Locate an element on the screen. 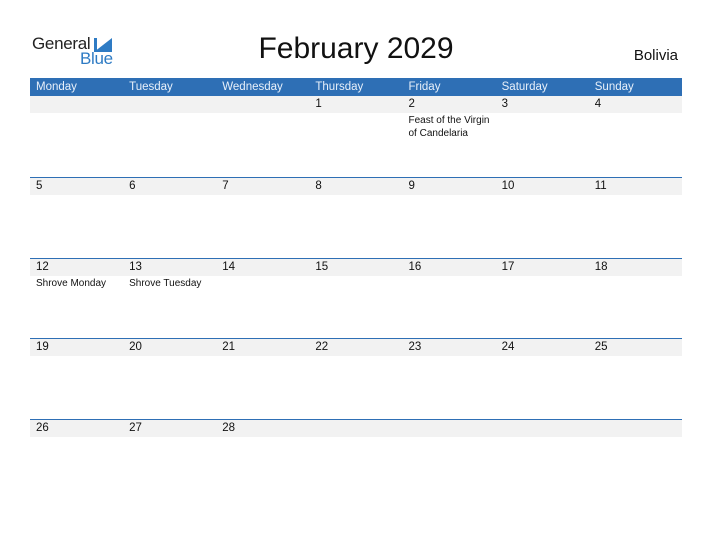 This screenshot has width=712, height=550. week-cells: 5 6 7 8 9 10 11 is located at coordinates (356, 218).